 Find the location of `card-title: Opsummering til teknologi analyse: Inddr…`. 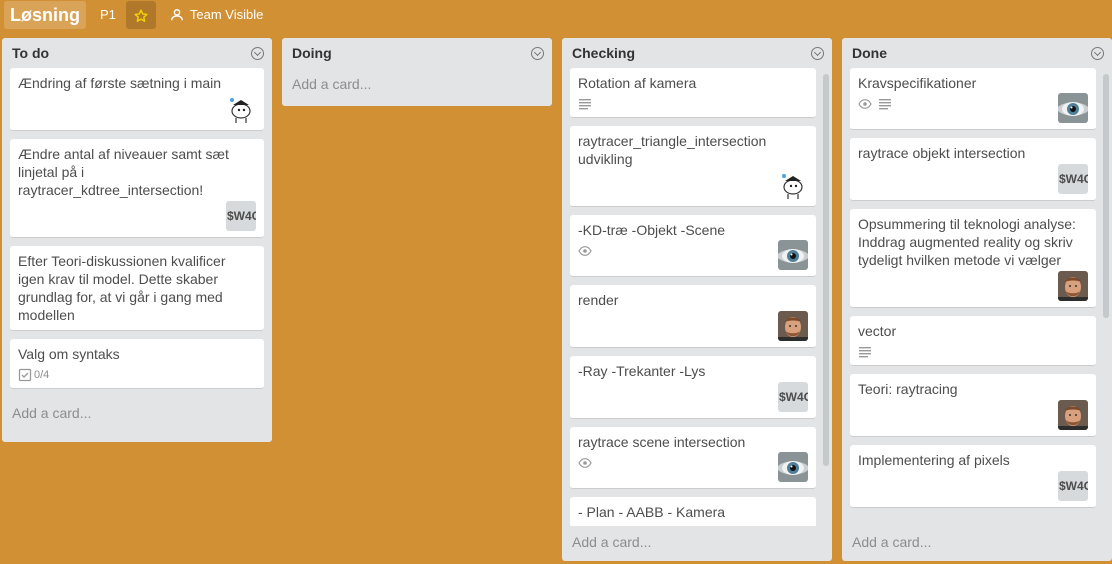

card-title: Opsummering til teknologi analyse: Inddr… is located at coordinates (967, 242).